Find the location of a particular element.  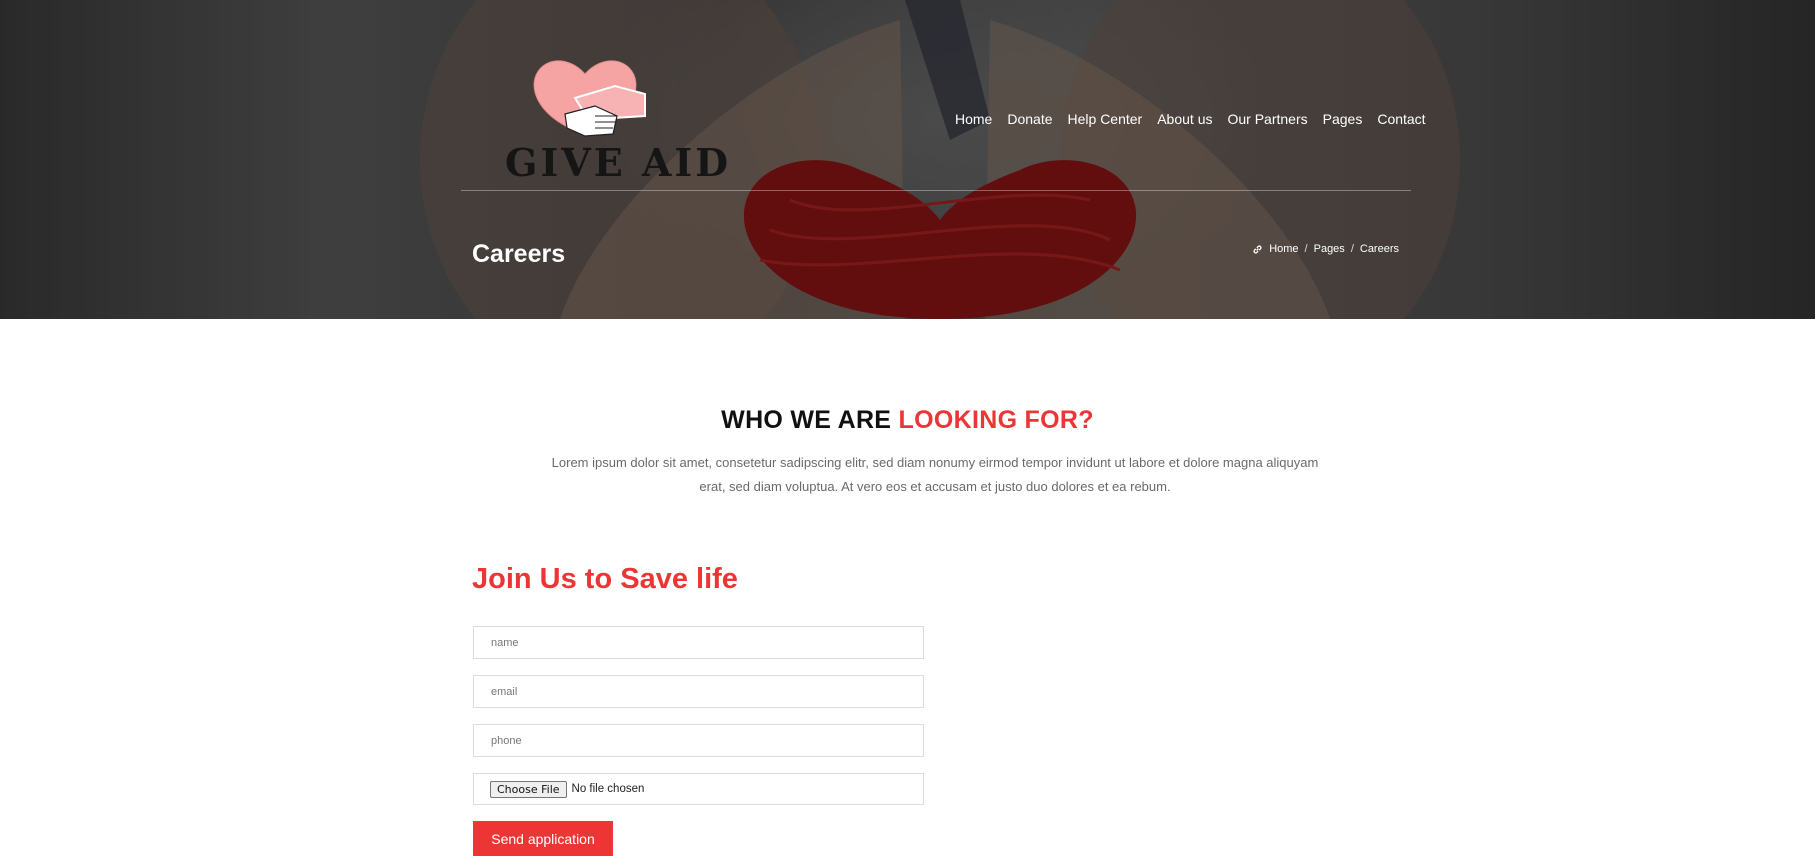

nav-pages: Pages is located at coordinates (1343, 119).